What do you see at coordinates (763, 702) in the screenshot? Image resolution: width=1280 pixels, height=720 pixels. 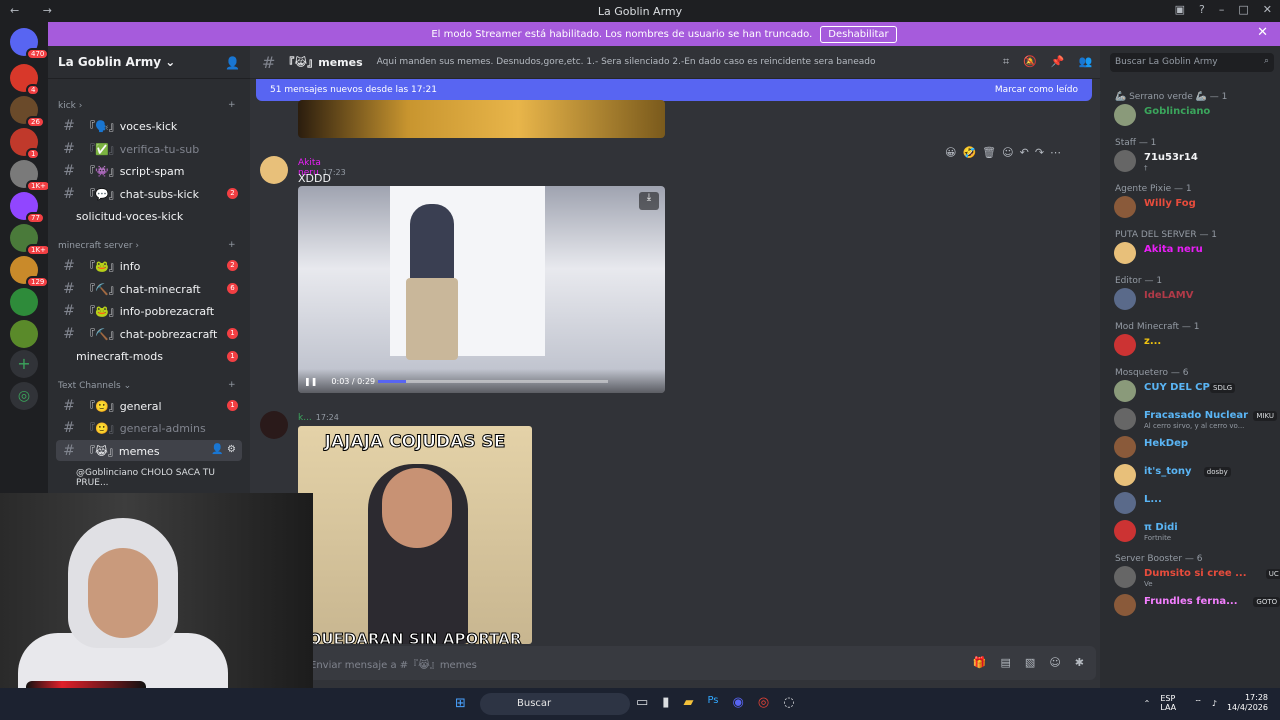 I see `chrome-icon: ◎` at bounding box center [763, 702].